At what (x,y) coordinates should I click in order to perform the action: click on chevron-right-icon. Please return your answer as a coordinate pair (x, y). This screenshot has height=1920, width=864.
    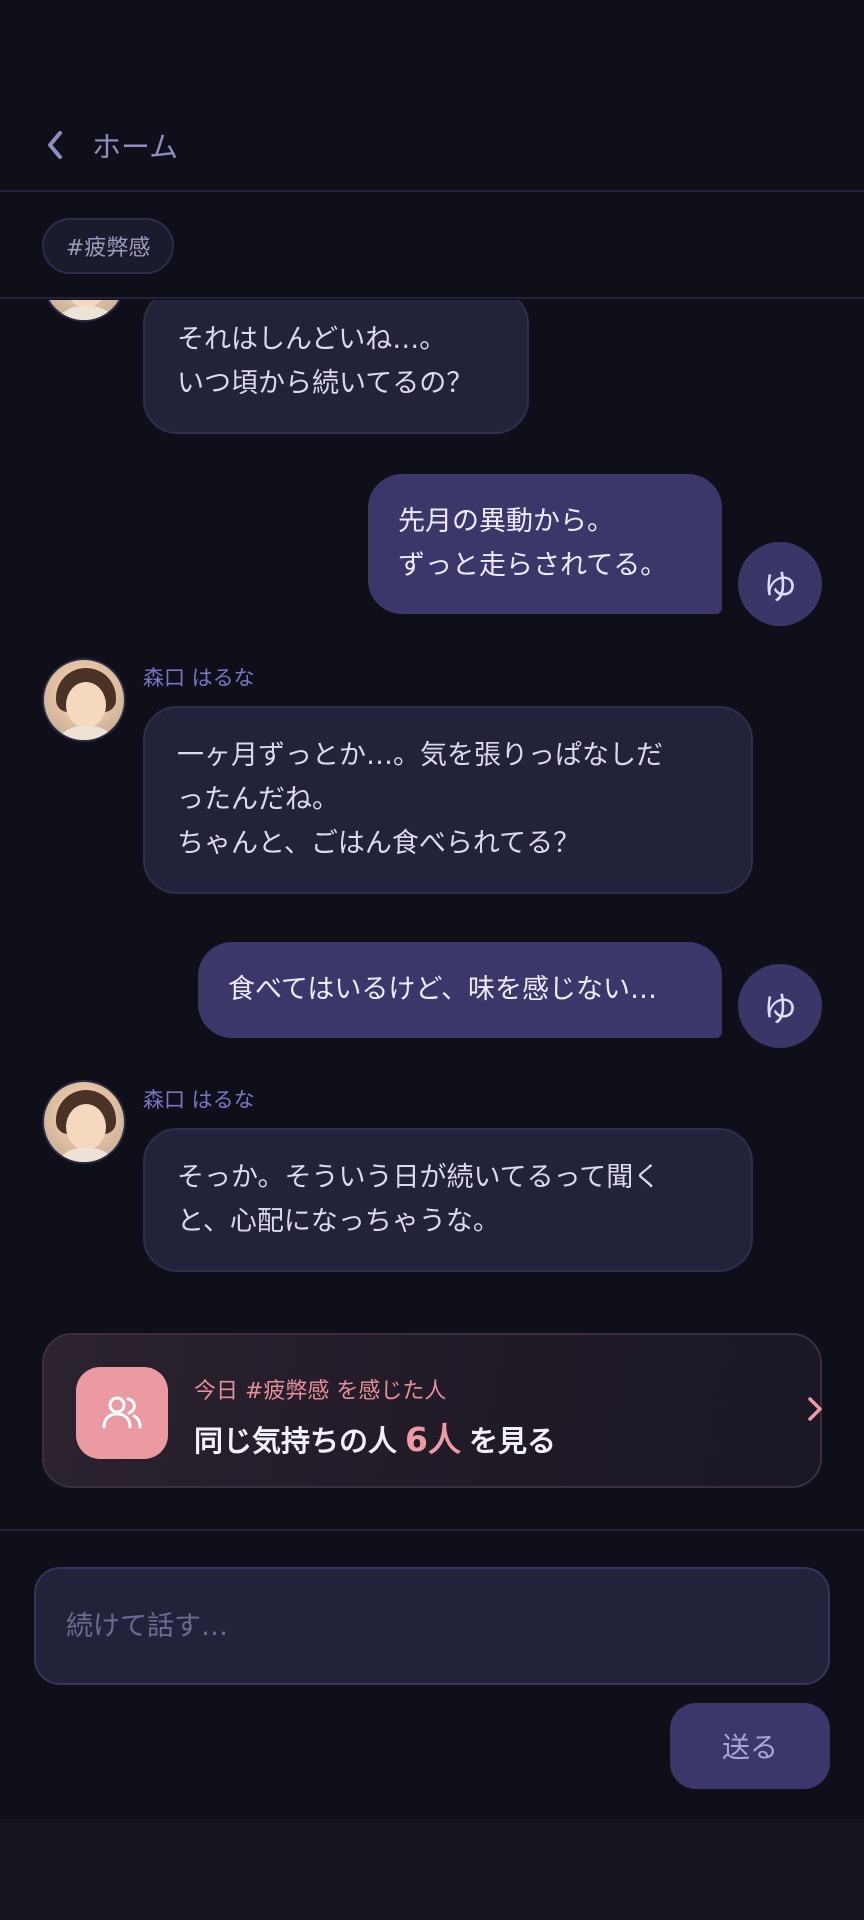
    Looking at the image, I should click on (815, 1409).